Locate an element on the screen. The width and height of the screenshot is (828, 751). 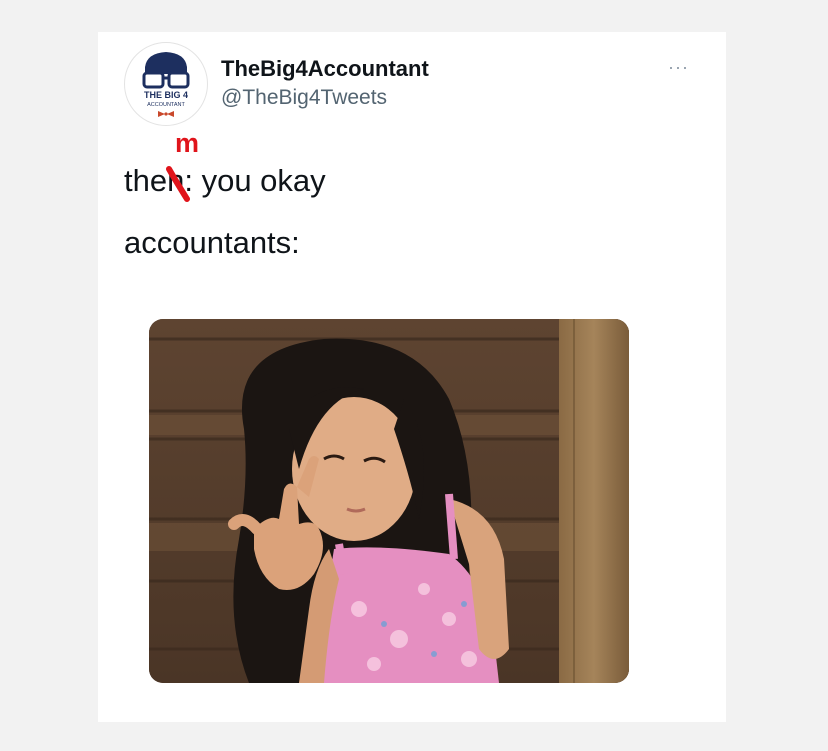
user-handle: @TheBig4Tweets is located at coordinates (304, 98).